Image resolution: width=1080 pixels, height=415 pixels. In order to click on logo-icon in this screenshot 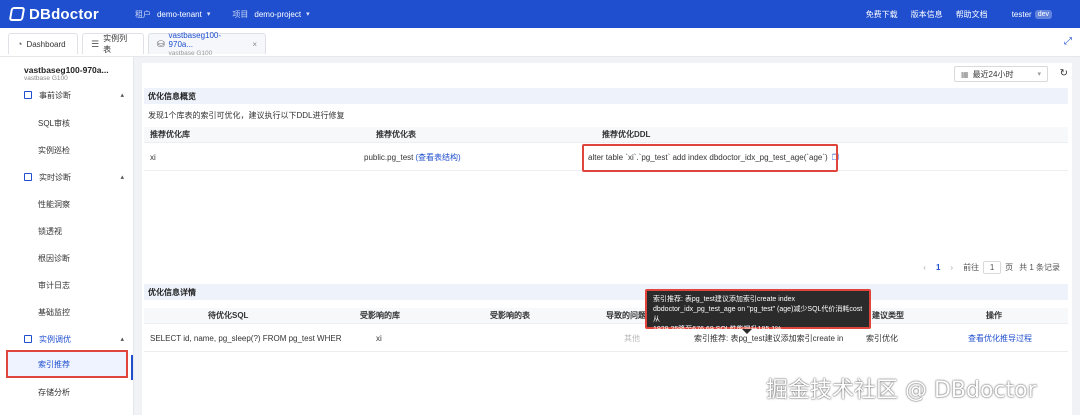, I will do `click(17, 14)`.